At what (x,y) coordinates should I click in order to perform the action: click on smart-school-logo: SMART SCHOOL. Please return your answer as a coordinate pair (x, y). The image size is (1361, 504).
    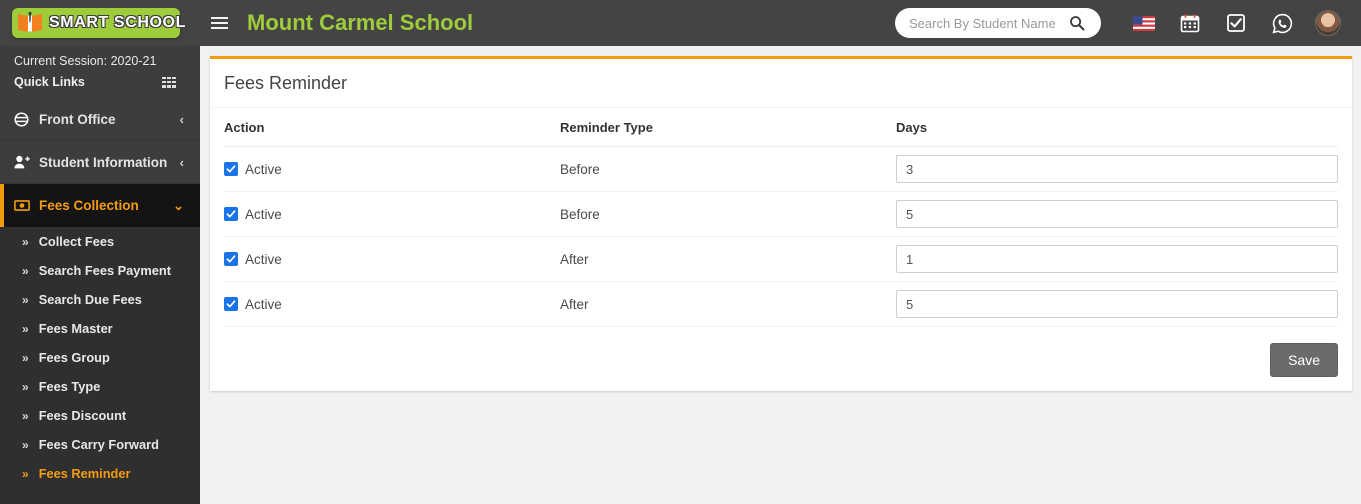
    Looking at the image, I should click on (98, 23).